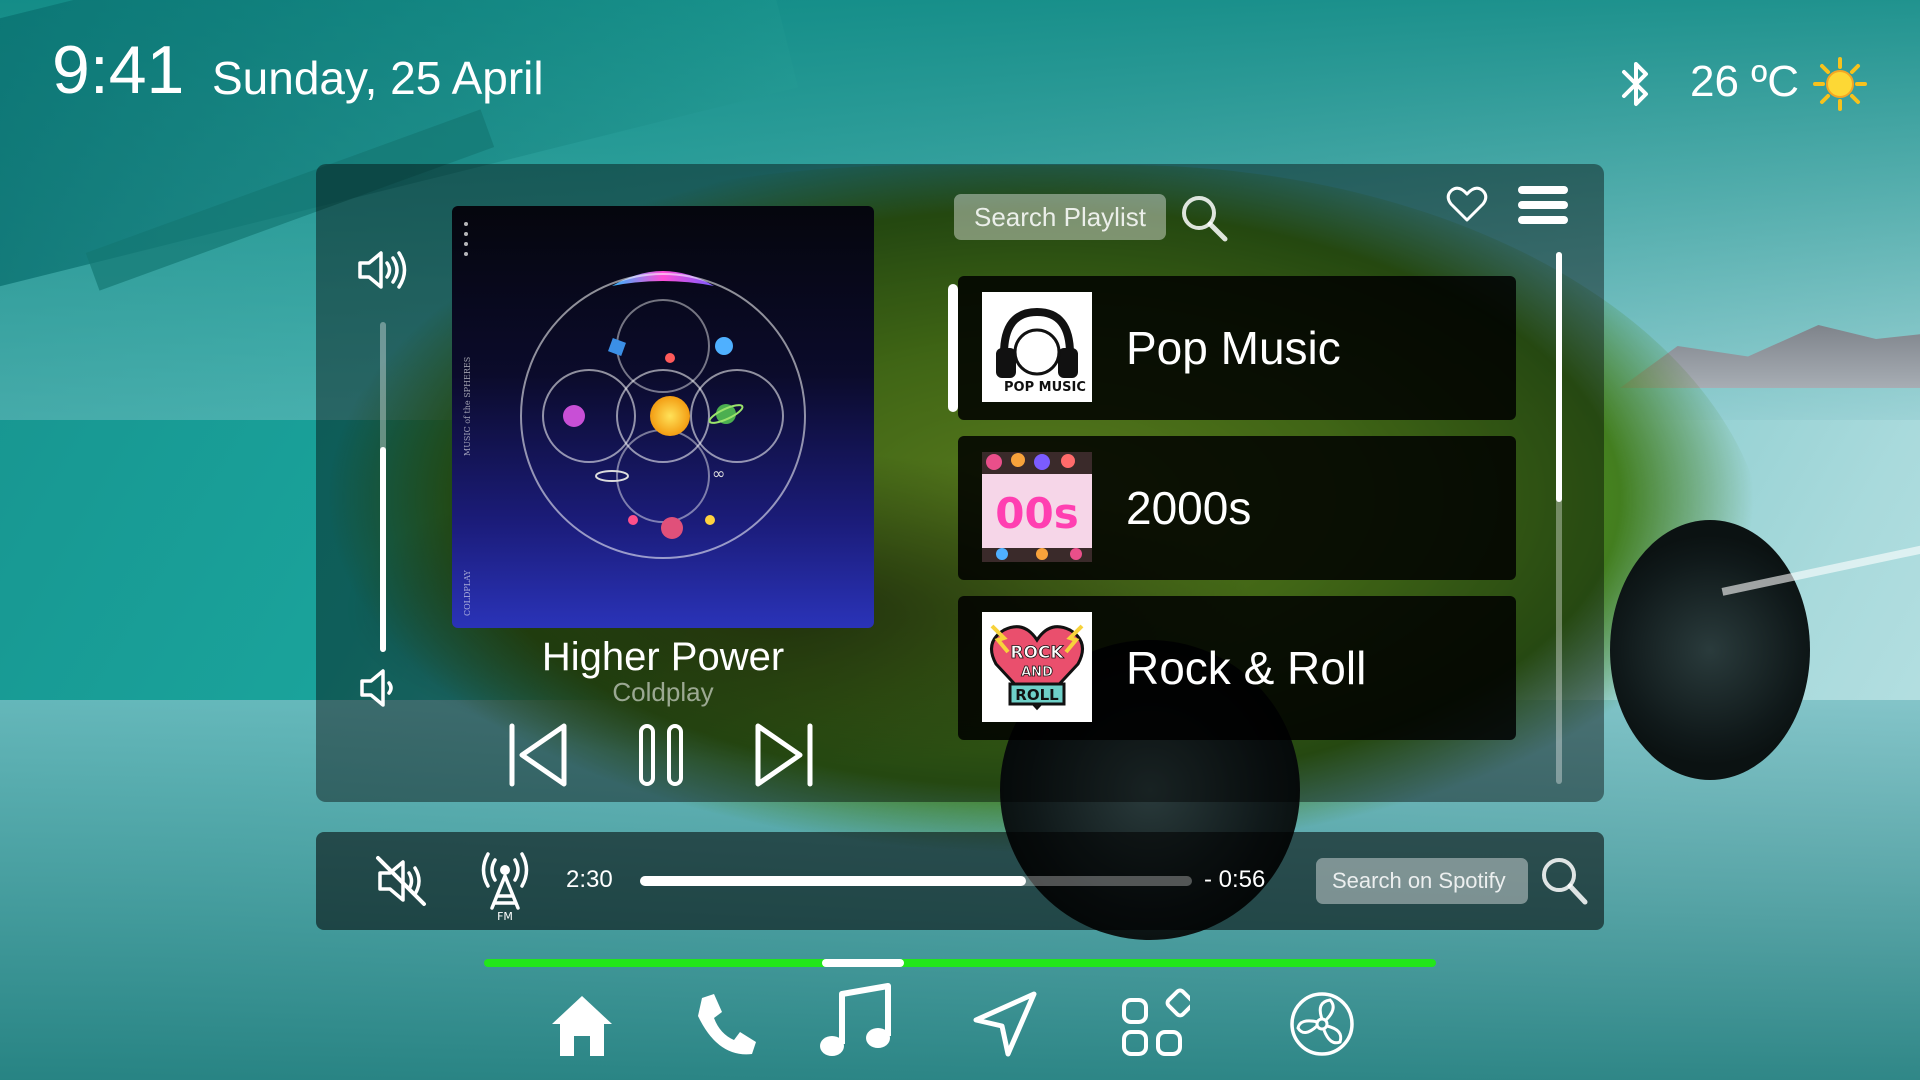 The image size is (1920, 1080). What do you see at coordinates (661, 755) in the screenshot?
I see `pause-icon` at bounding box center [661, 755].